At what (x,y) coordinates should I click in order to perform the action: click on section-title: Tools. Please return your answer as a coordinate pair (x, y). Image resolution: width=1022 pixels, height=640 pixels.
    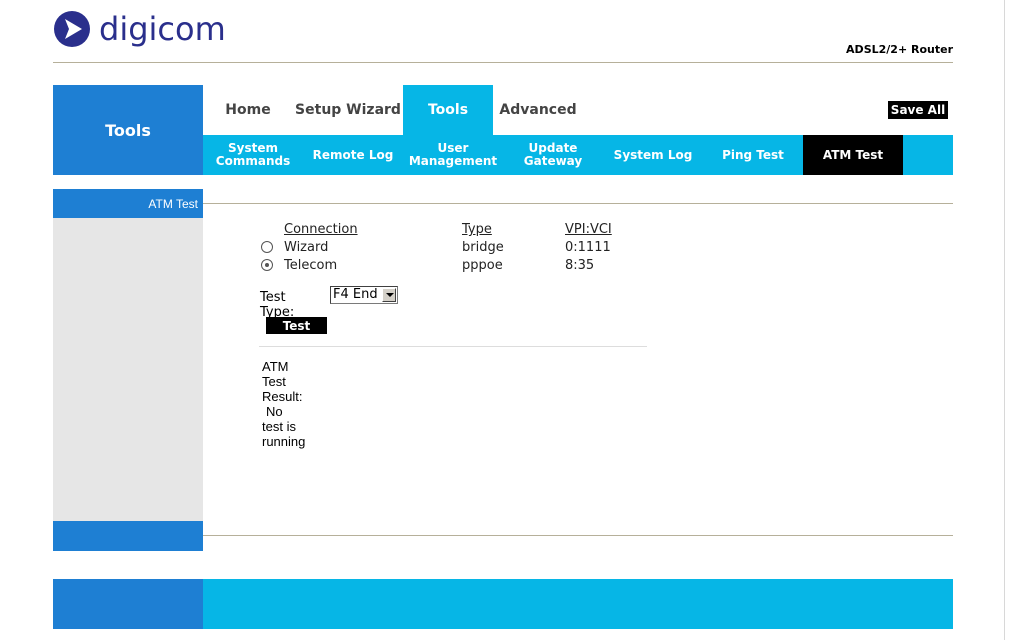
    Looking at the image, I should click on (128, 130).